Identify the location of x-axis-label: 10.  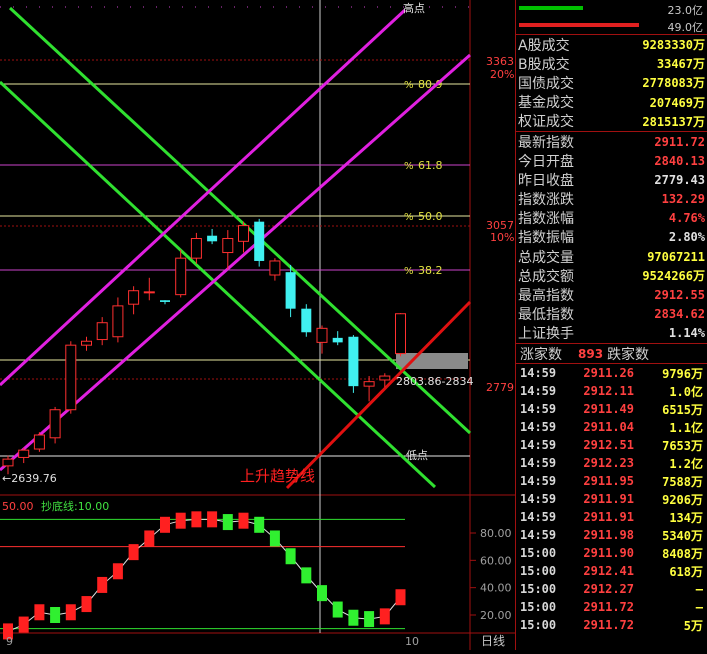
(412, 641).